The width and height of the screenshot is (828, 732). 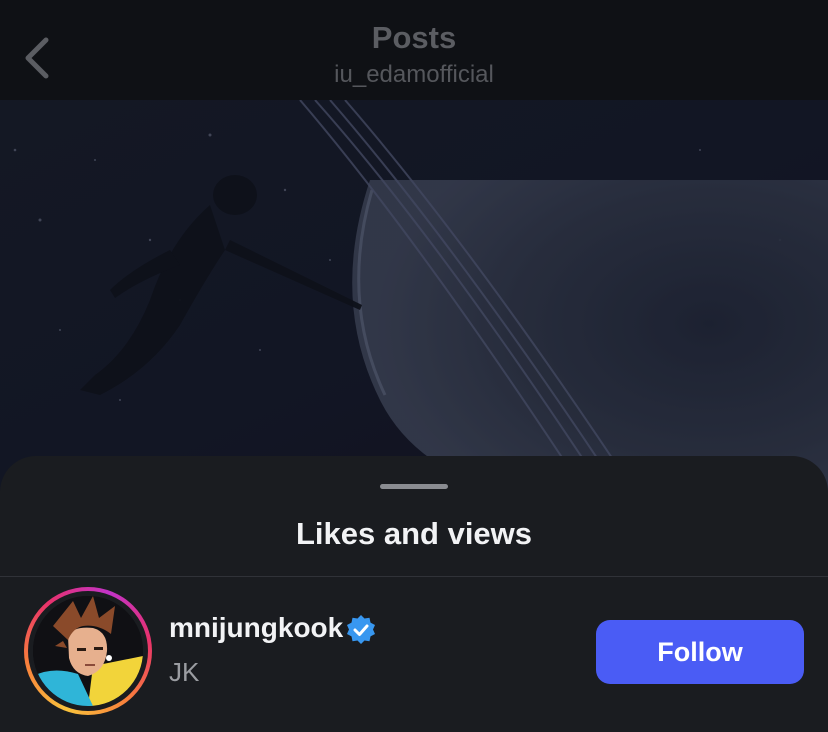 I want to click on avatar, so click(x=88, y=651).